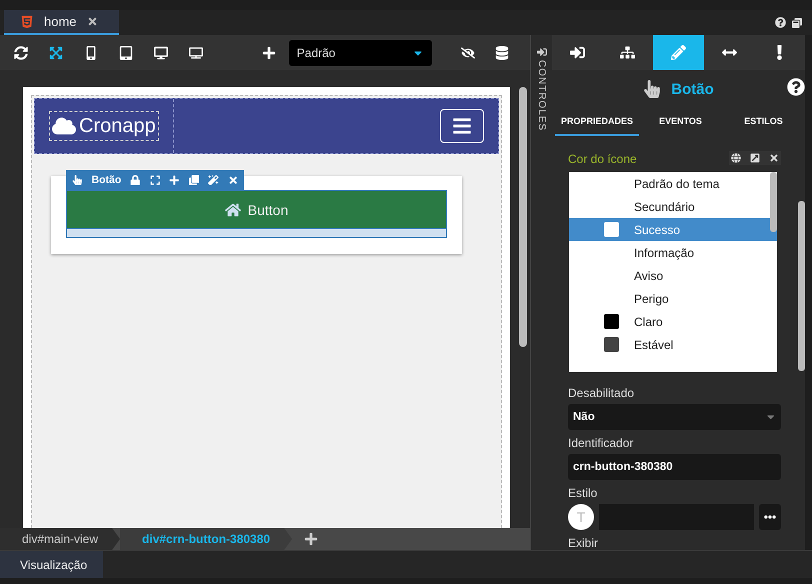  Describe the element at coordinates (27, 21) in the screenshot. I see `html-icon` at that location.